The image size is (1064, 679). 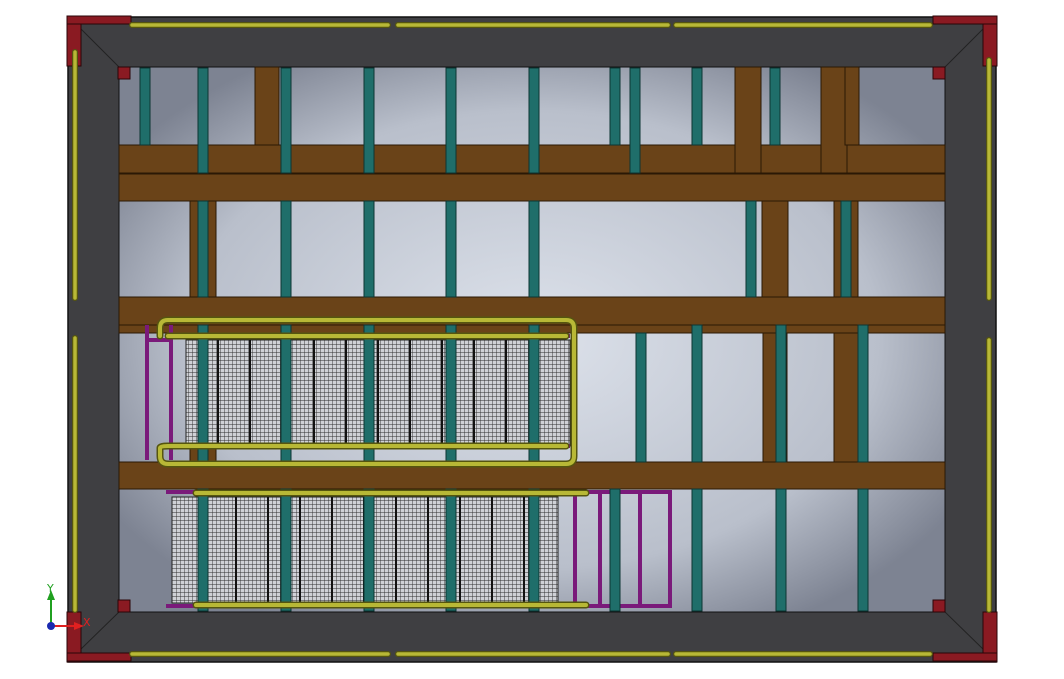 What do you see at coordinates (532, 187) in the screenshot?
I see `cross-beam` at bounding box center [532, 187].